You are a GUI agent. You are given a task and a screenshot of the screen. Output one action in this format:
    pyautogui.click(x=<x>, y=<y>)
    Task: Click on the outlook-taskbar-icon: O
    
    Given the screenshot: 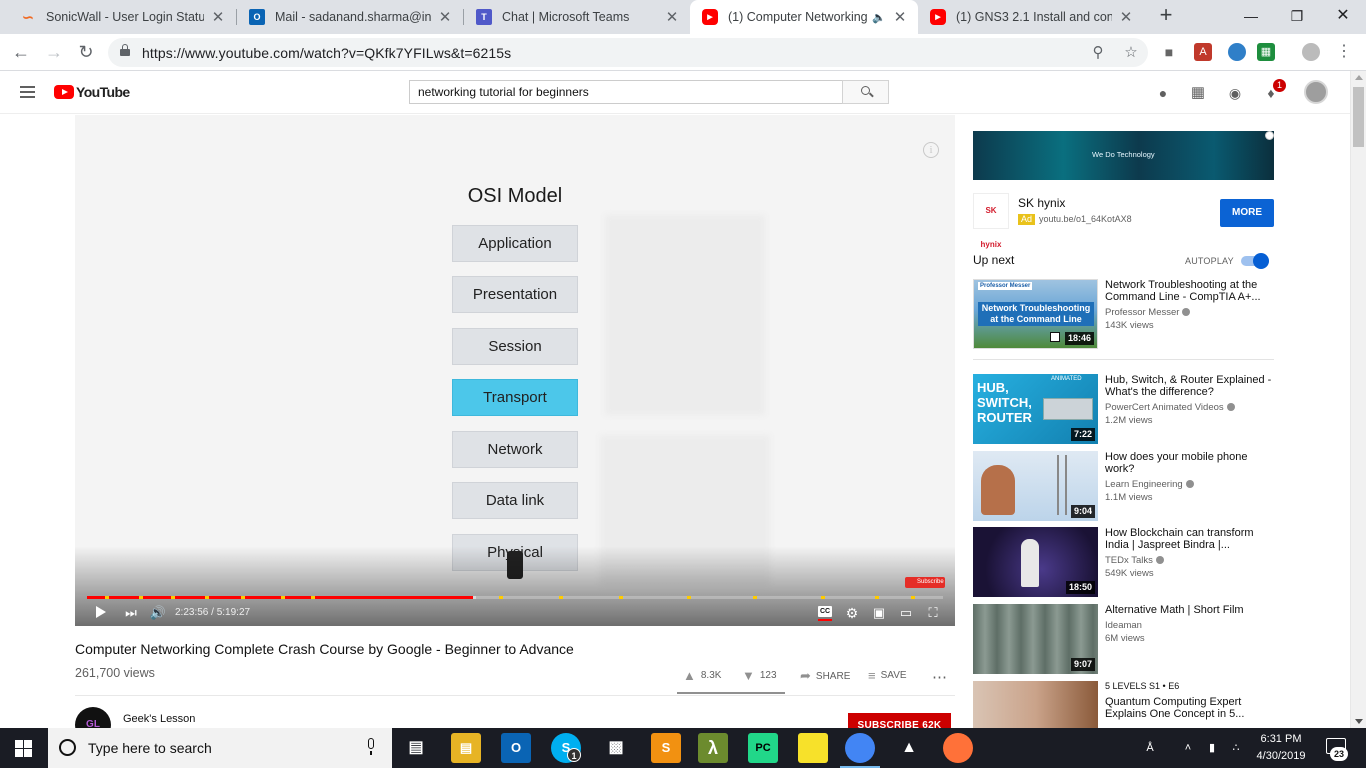 What is the action you would take?
    pyautogui.click(x=516, y=748)
    